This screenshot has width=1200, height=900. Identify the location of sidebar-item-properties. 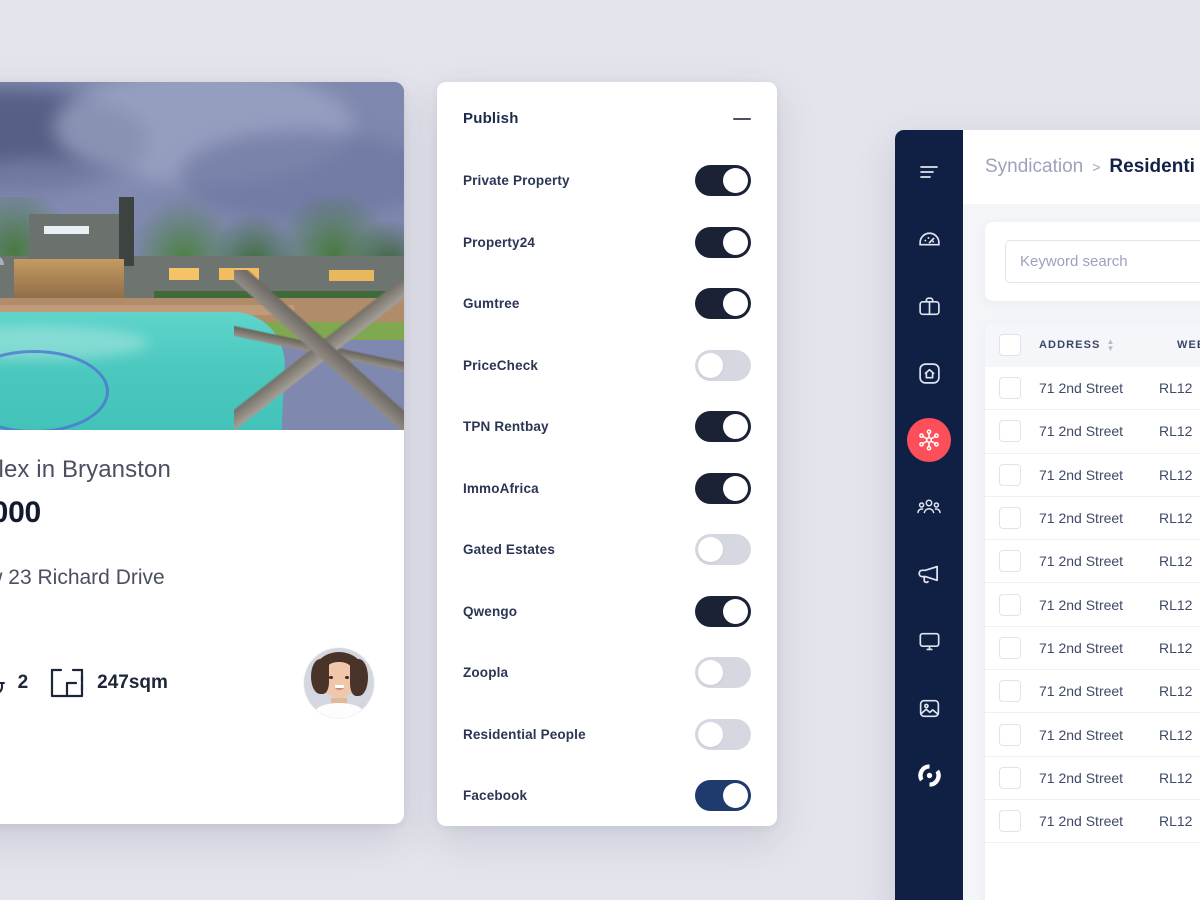
(929, 373).